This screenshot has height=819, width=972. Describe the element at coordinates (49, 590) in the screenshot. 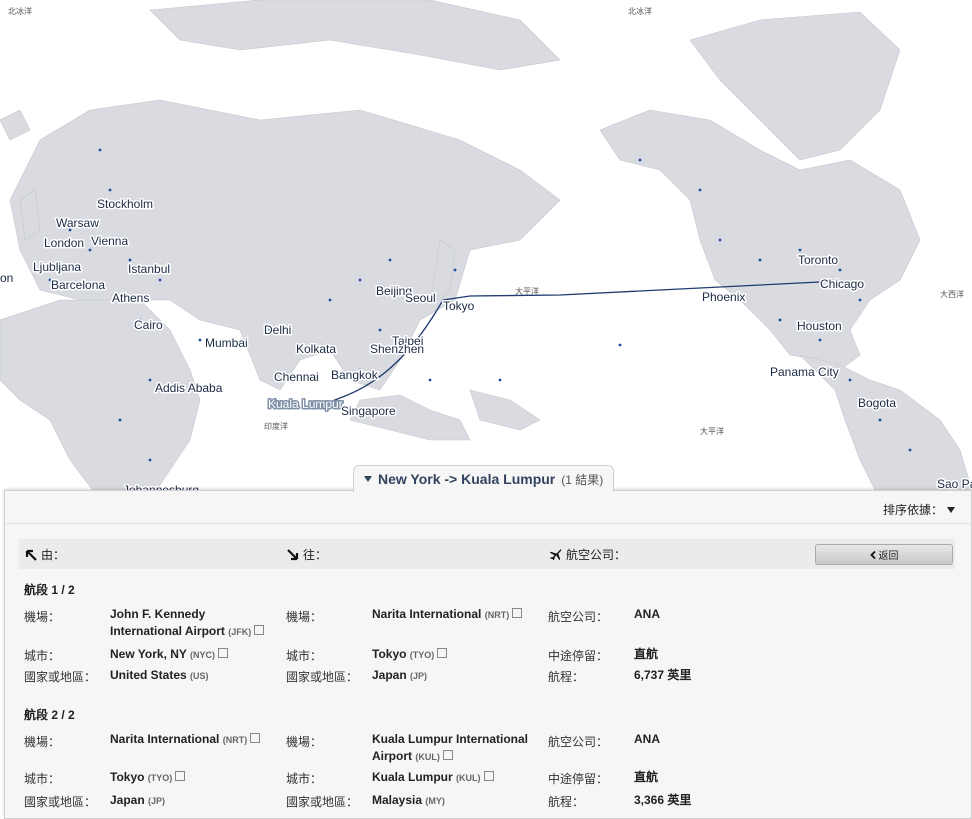

I see `segment-title: 航段 1 / 2` at that location.